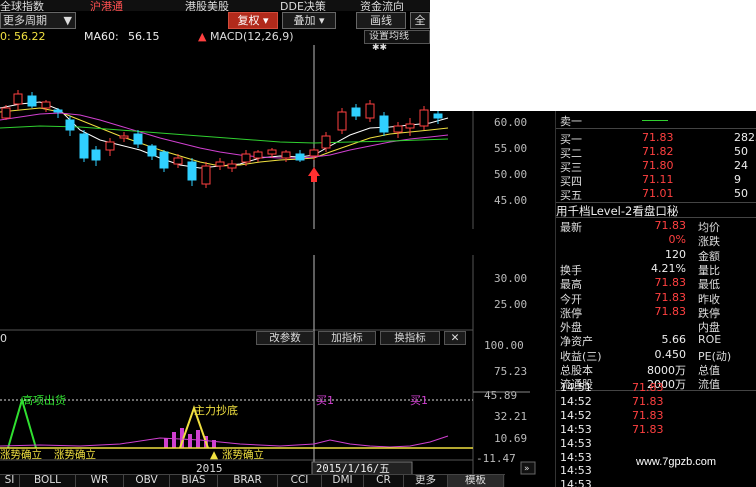 Image resolution: width=756 pixels, height=487 pixels. What do you see at coordinates (658, 137) in the screenshot?
I see `buy-price: 71.83` at bounding box center [658, 137].